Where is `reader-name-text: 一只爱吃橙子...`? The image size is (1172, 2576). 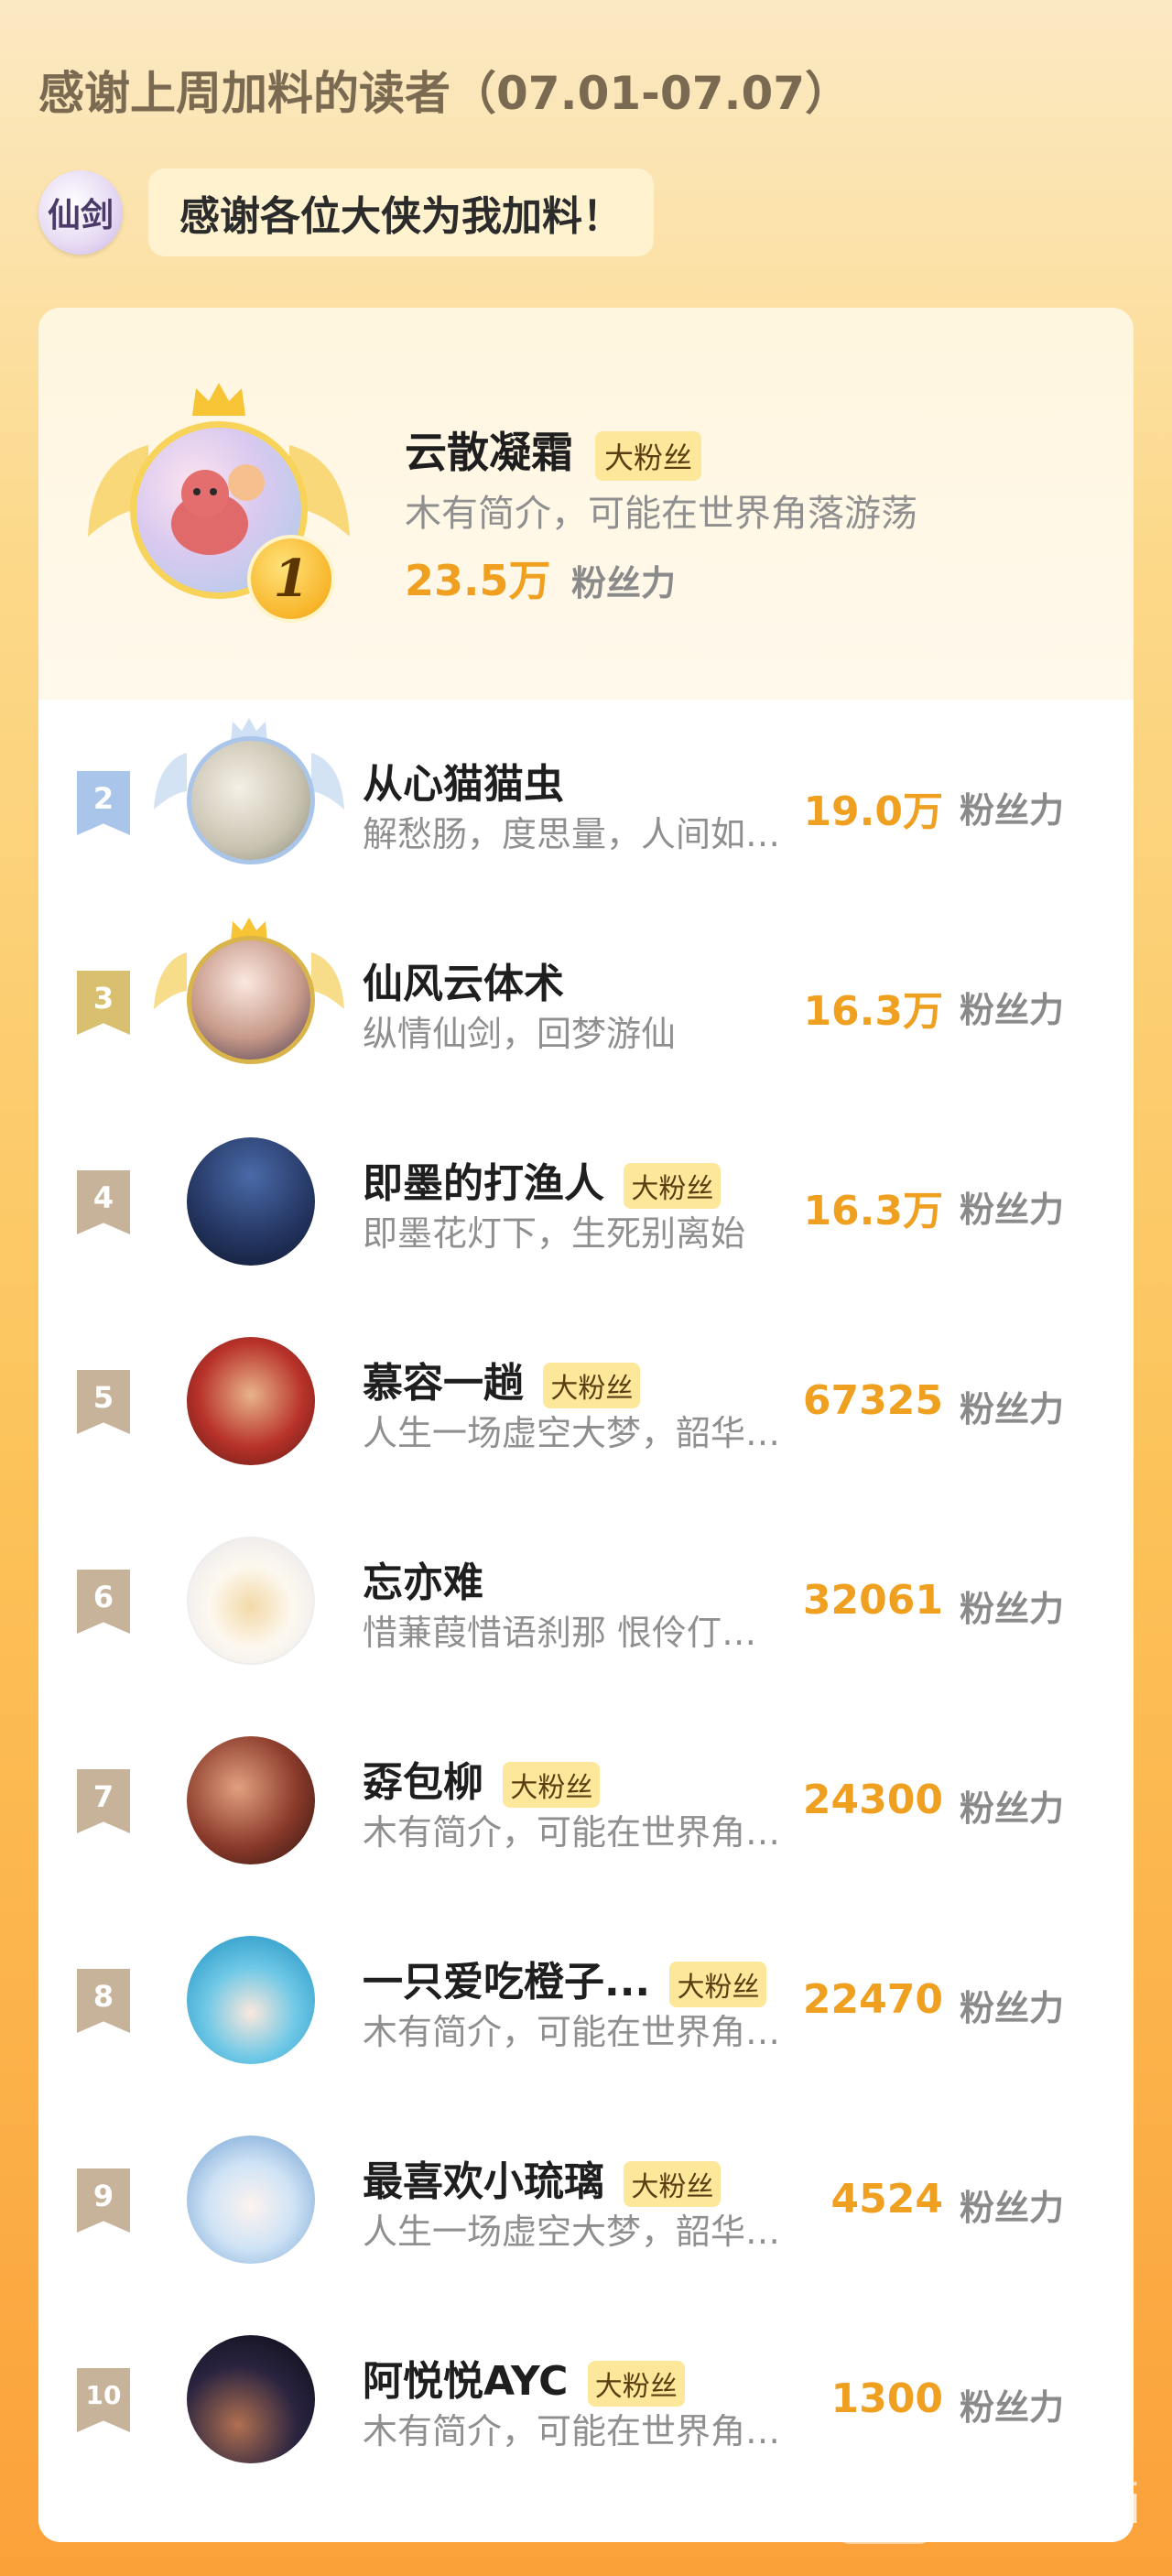 reader-name-text: 一只爱吃橙子... is located at coordinates (507, 1982).